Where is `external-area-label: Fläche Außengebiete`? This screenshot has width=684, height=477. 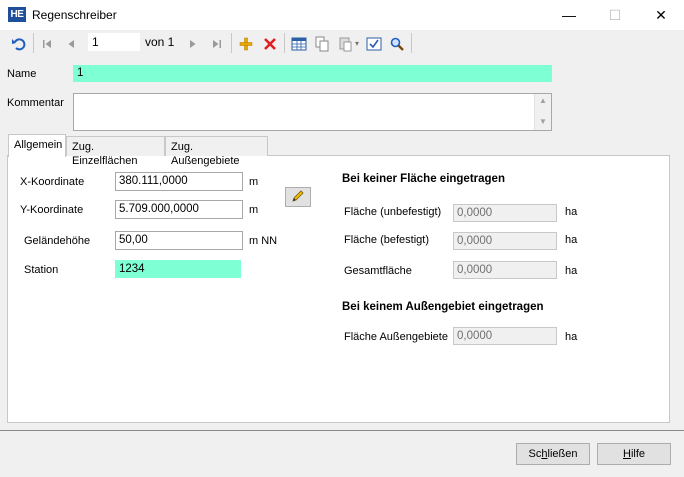 external-area-label: Fläche Außengebiete is located at coordinates (396, 337).